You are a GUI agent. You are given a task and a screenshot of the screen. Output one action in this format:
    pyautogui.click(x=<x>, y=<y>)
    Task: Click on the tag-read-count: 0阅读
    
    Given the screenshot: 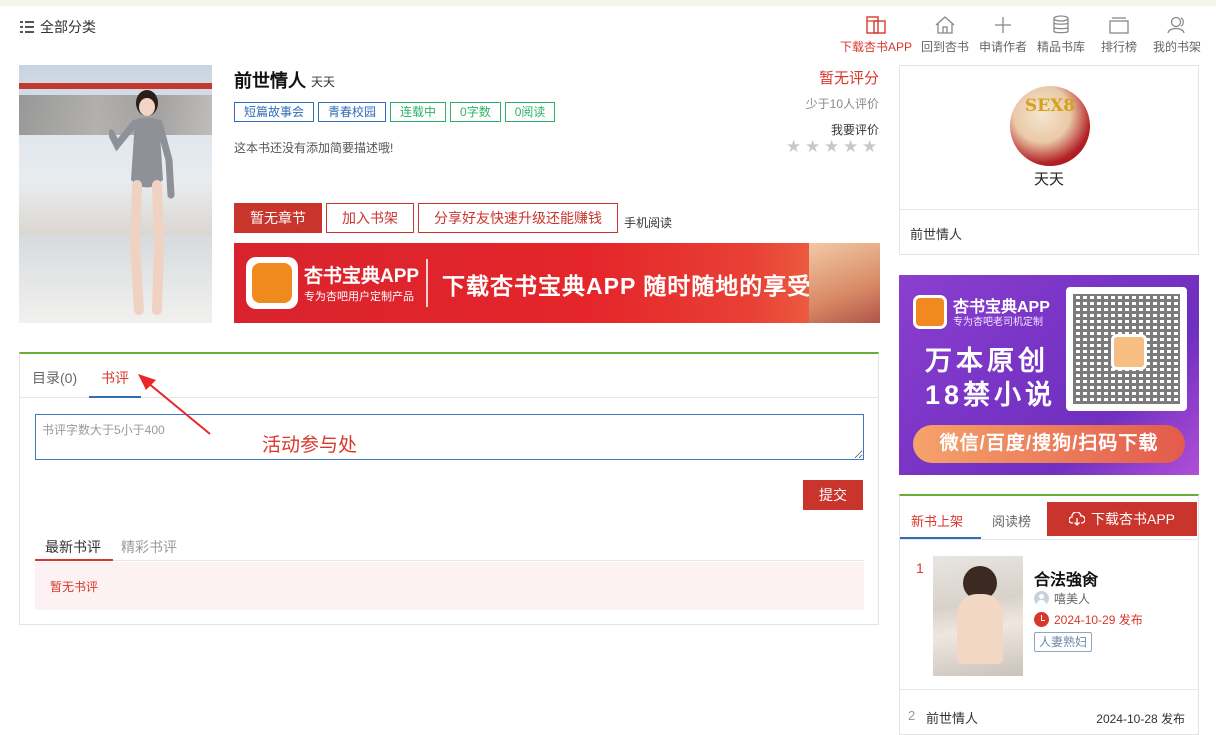 What is the action you would take?
    pyautogui.click(x=530, y=112)
    